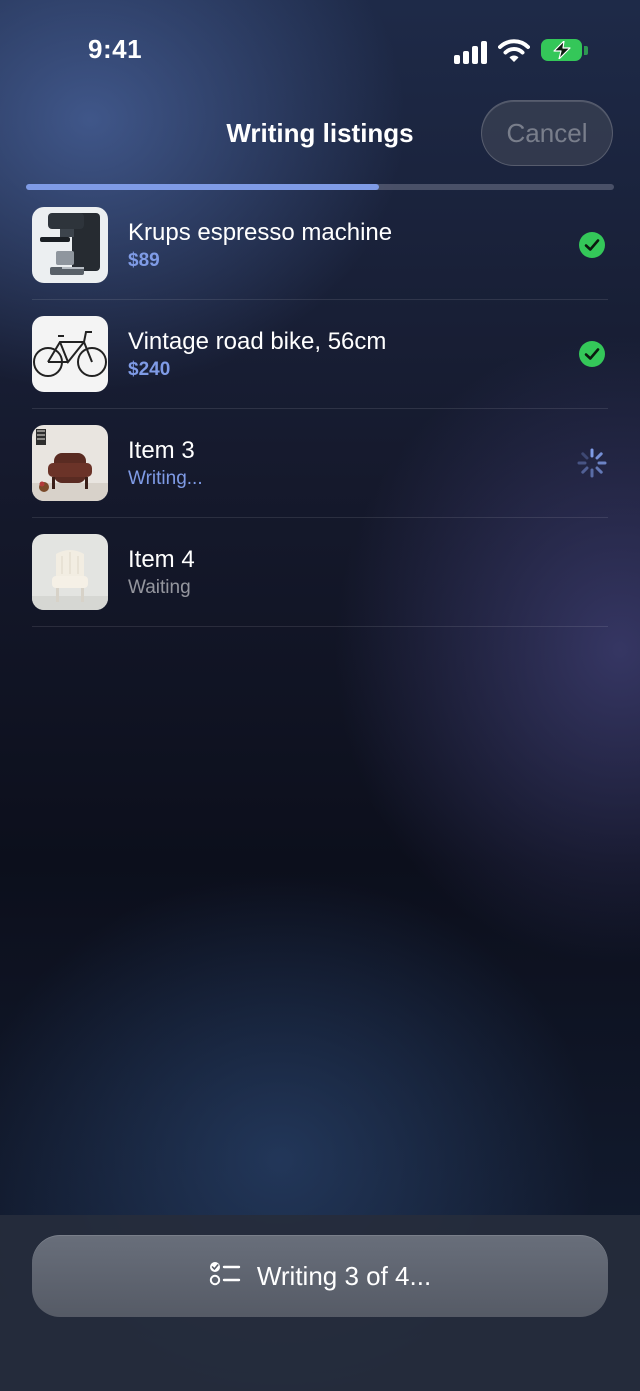  I want to click on road-bike-photo, so click(70, 354).